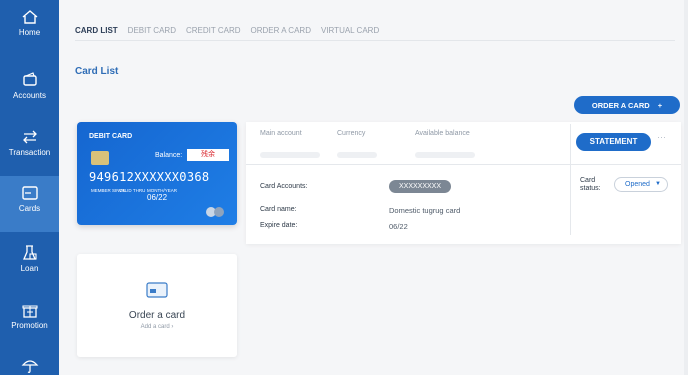 The image size is (688, 375). Describe the element at coordinates (658, 184) in the screenshot. I see `chevron-down-icon: ▼` at that location.